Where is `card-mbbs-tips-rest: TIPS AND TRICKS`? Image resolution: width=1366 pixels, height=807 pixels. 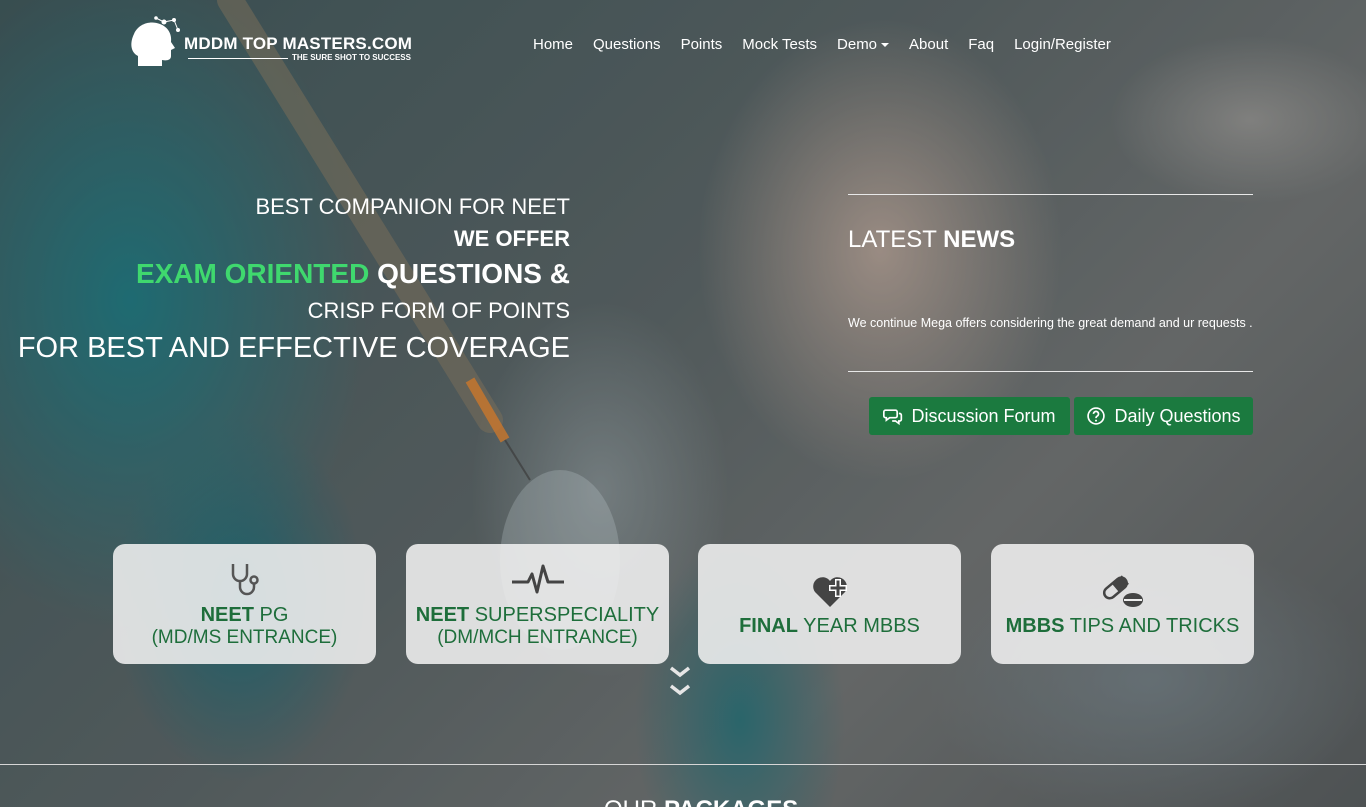 card-mbbs-tips-rest: TIPS AND TRICKS is located at coordinates (1152, 625).